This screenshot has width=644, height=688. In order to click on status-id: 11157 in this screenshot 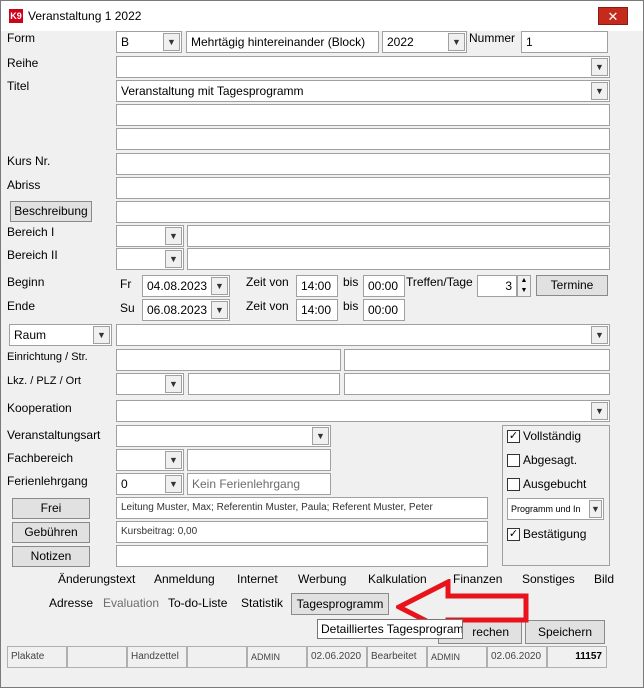, I will do `click(577, 657)`.